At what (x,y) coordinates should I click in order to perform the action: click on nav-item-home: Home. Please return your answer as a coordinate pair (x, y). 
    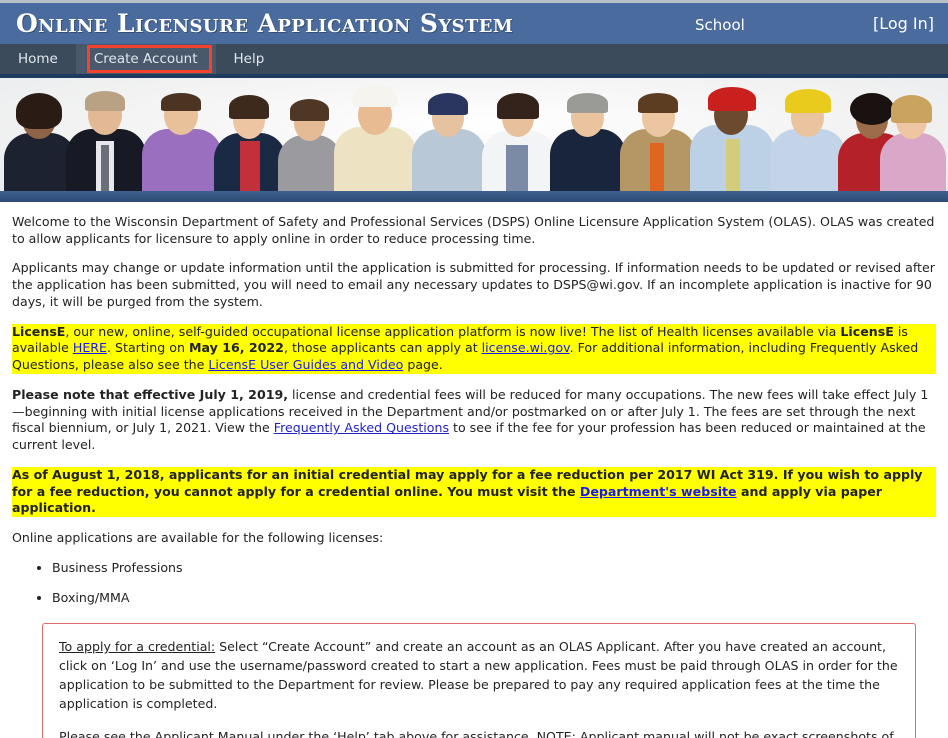
    Looking at the image, I should click on (38, 59).